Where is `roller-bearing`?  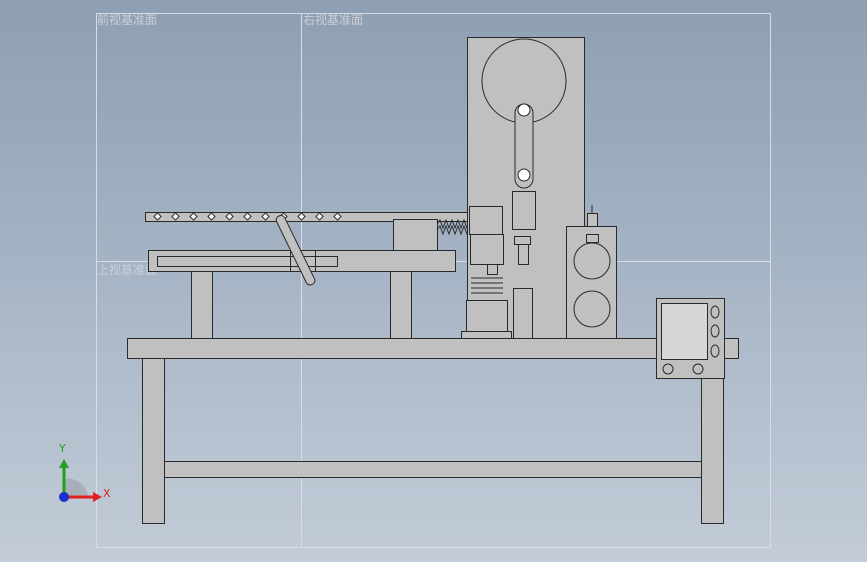 roller-bearing is located at coordinates (592, 238).